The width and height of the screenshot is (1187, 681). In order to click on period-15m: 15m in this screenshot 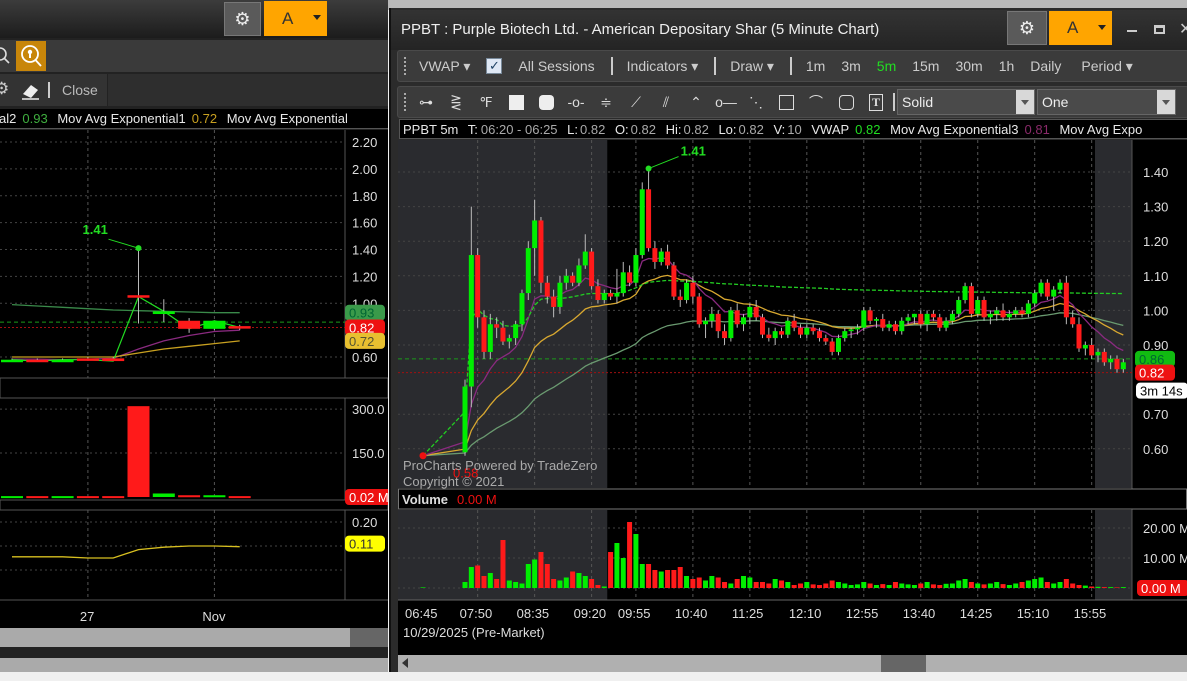, I will do `click(925, 66)`.